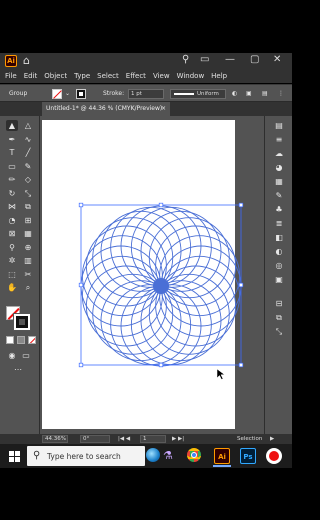 The height and width of the screenshot is (520, 320). What do you see at coordinates (28, 260) in the screenshot?
I see `graph-tool-icon: ▥` at bounding box center [28, 260].